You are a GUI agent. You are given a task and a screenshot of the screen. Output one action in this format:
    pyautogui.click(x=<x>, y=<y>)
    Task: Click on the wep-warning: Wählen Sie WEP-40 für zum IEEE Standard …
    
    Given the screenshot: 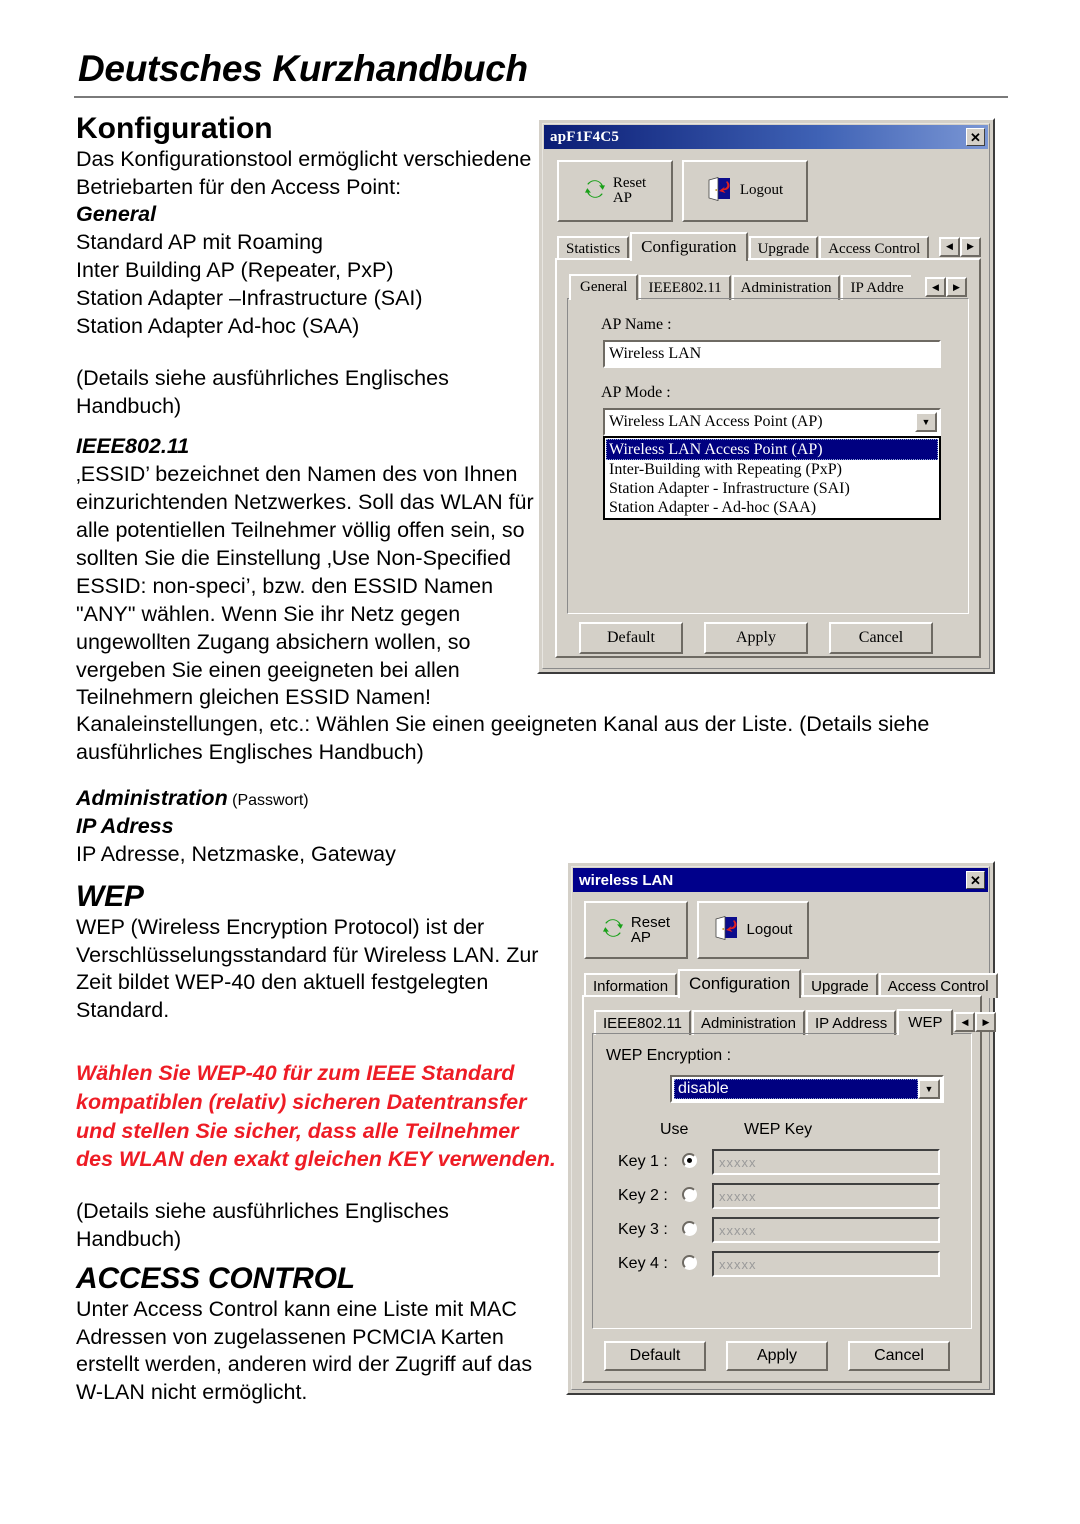 What is the action you would take?
    pyautogui.click(x=316, y=1116)
    